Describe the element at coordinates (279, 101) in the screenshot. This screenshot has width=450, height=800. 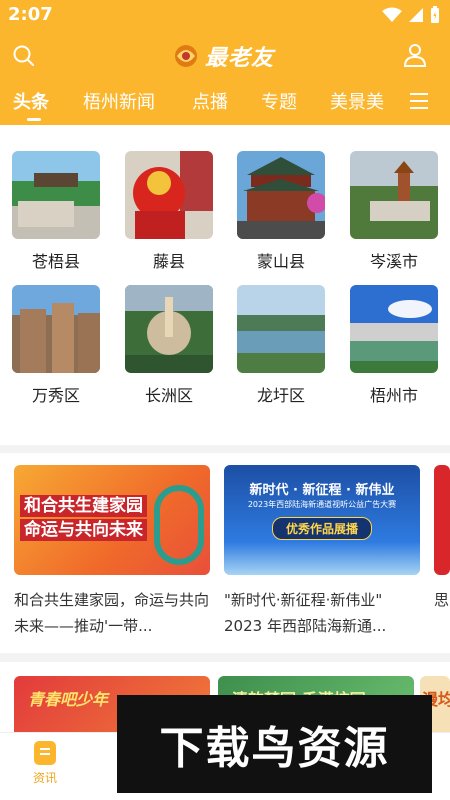
I see `tab-topics: 专题` at that location.